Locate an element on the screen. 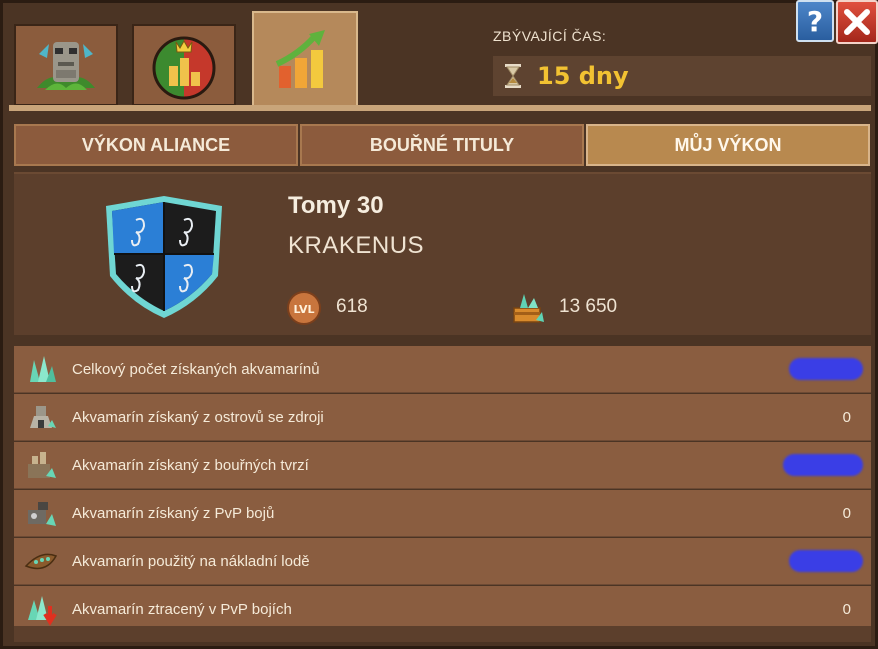 Image resolution: width=878 pixels, height=649 pixels. tab-alliance-performance: VÝKON ALIANCE is located at coordinates (156, 145).